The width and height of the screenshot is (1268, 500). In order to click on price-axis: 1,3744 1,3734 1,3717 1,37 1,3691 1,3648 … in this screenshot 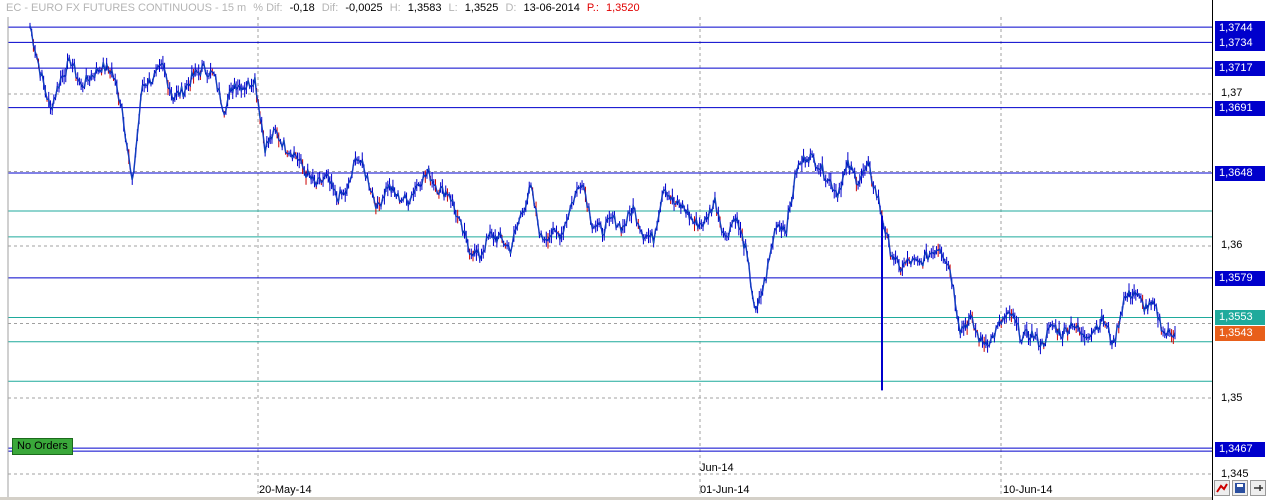, I will do `click(1240, 250)`.